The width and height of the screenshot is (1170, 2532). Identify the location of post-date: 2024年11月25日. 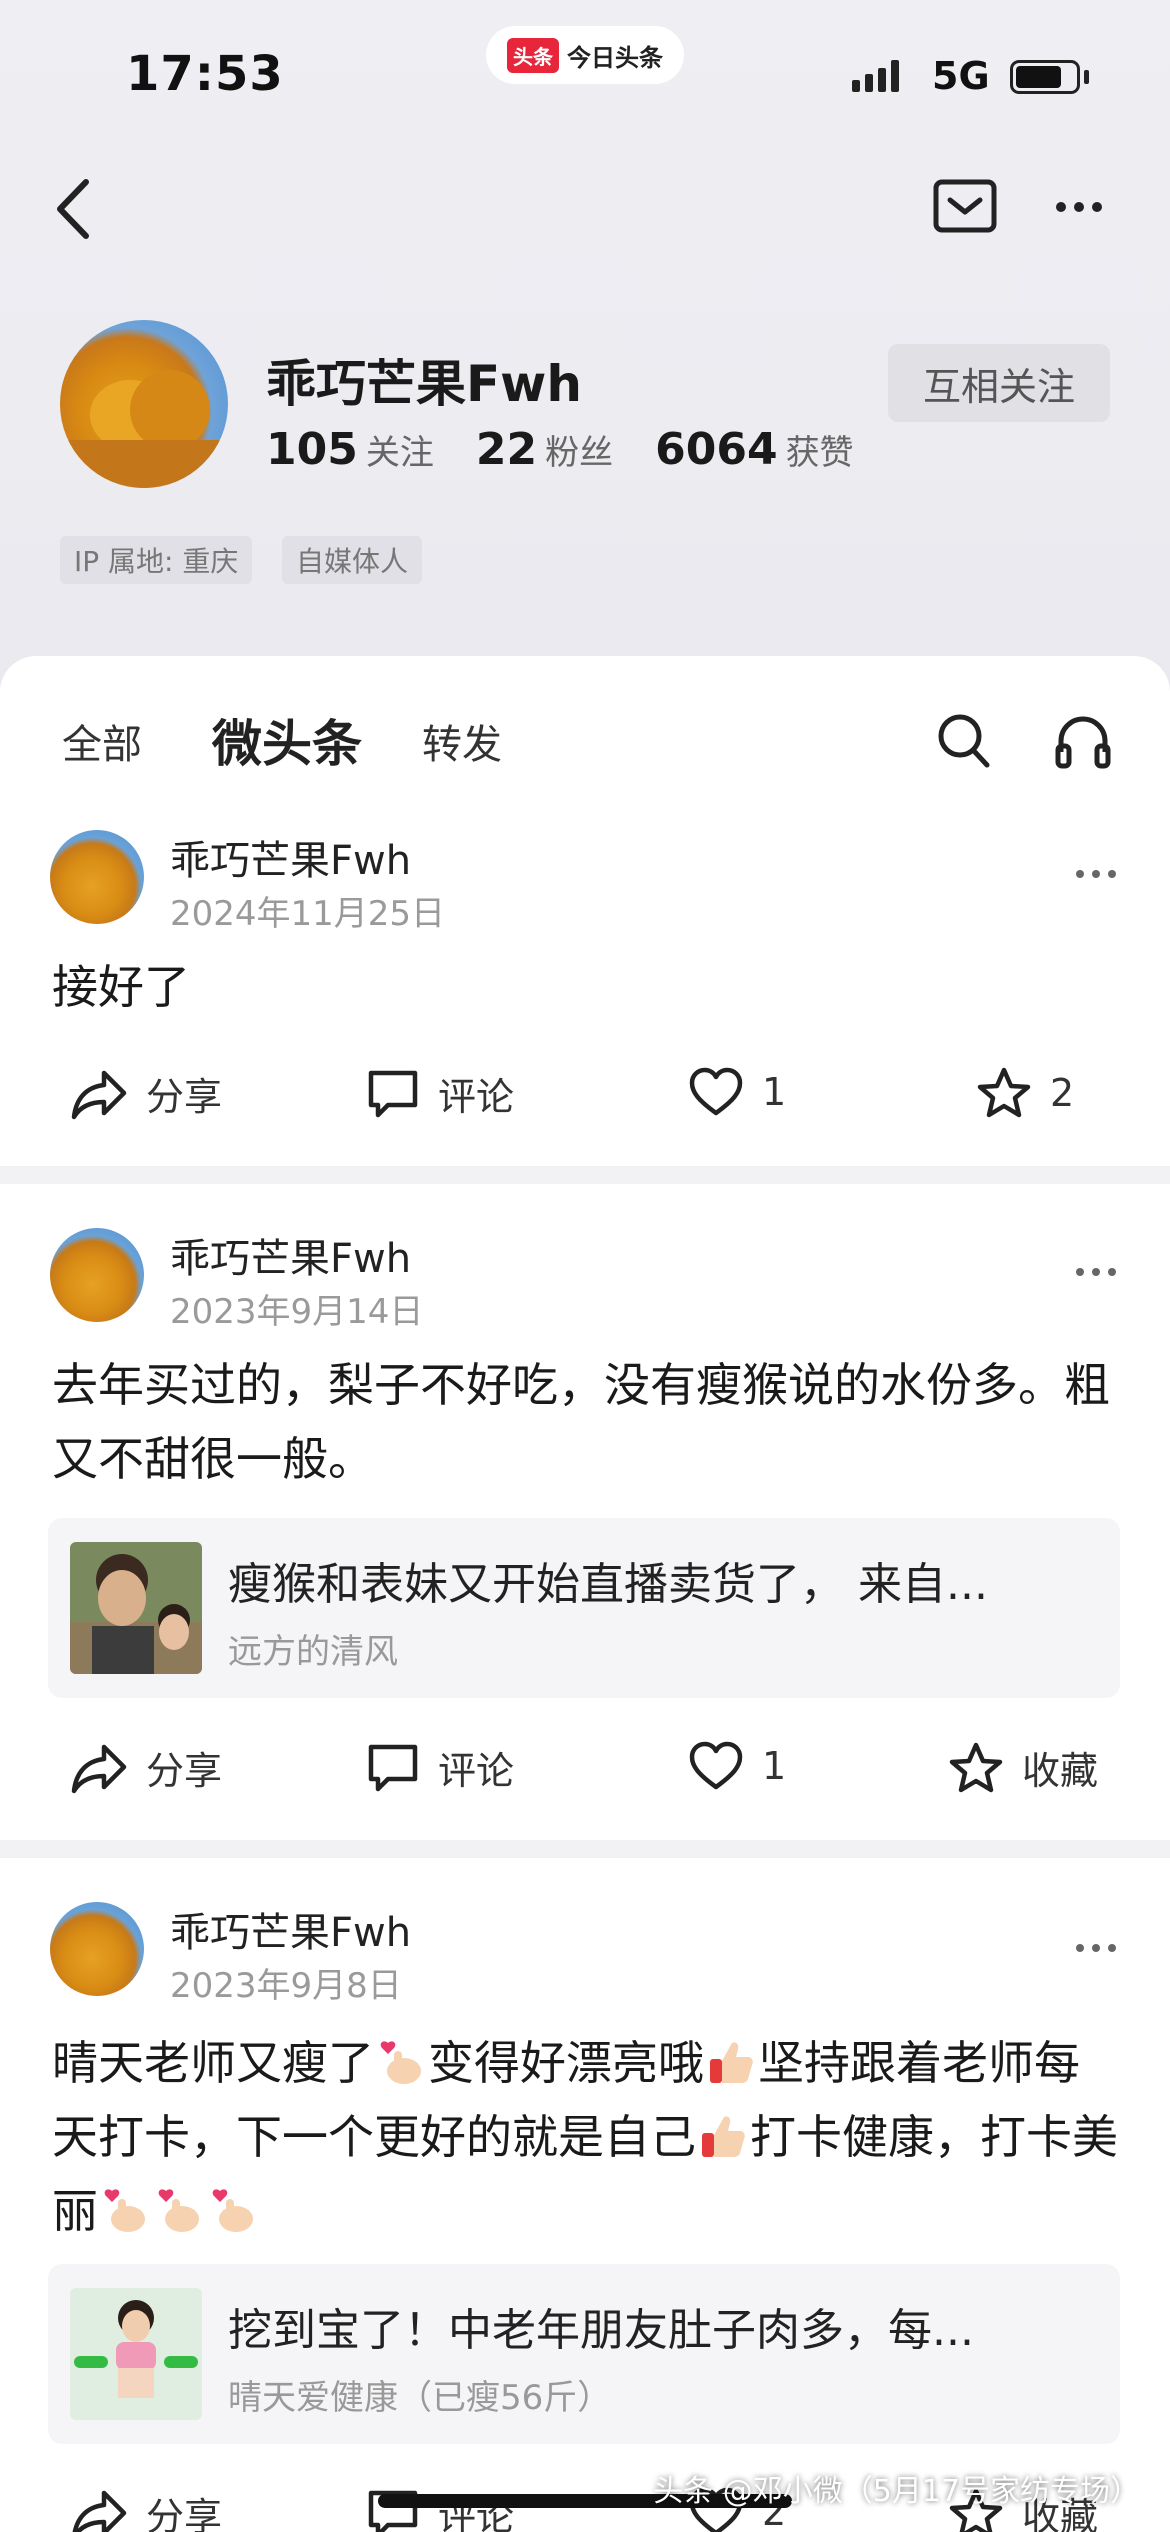
(308, 914).